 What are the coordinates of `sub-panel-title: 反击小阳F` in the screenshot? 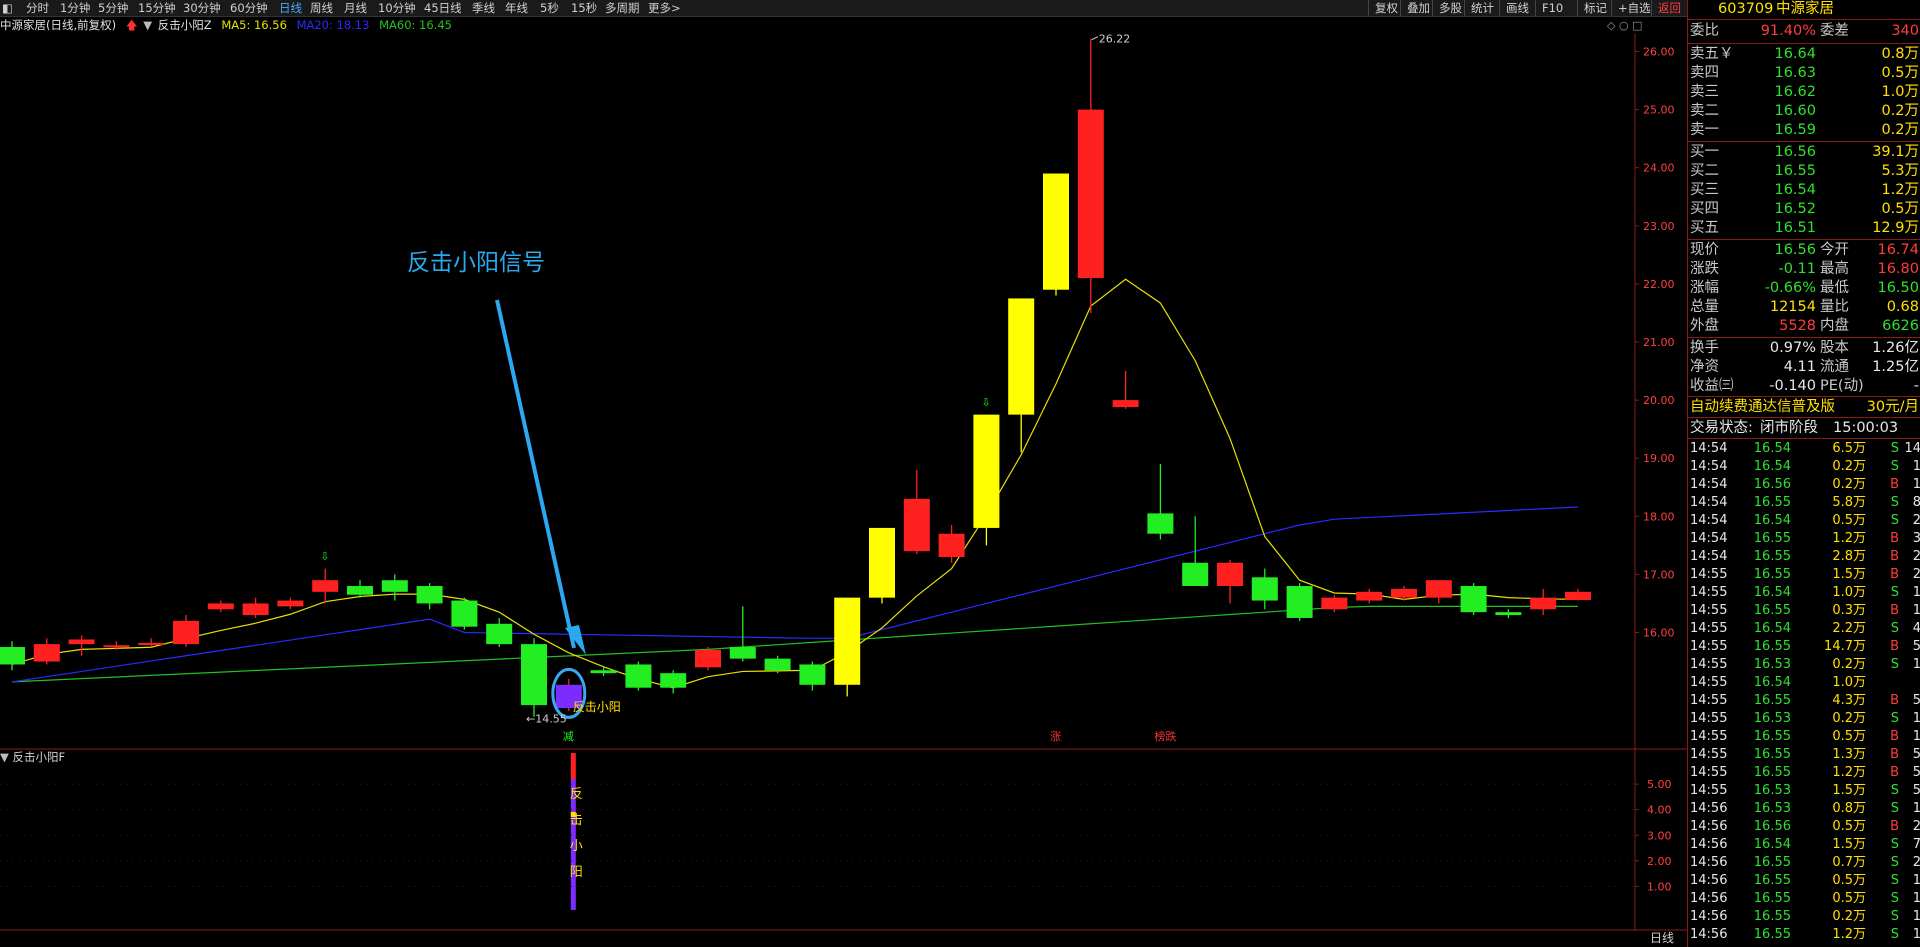 It's located at (39, 757).